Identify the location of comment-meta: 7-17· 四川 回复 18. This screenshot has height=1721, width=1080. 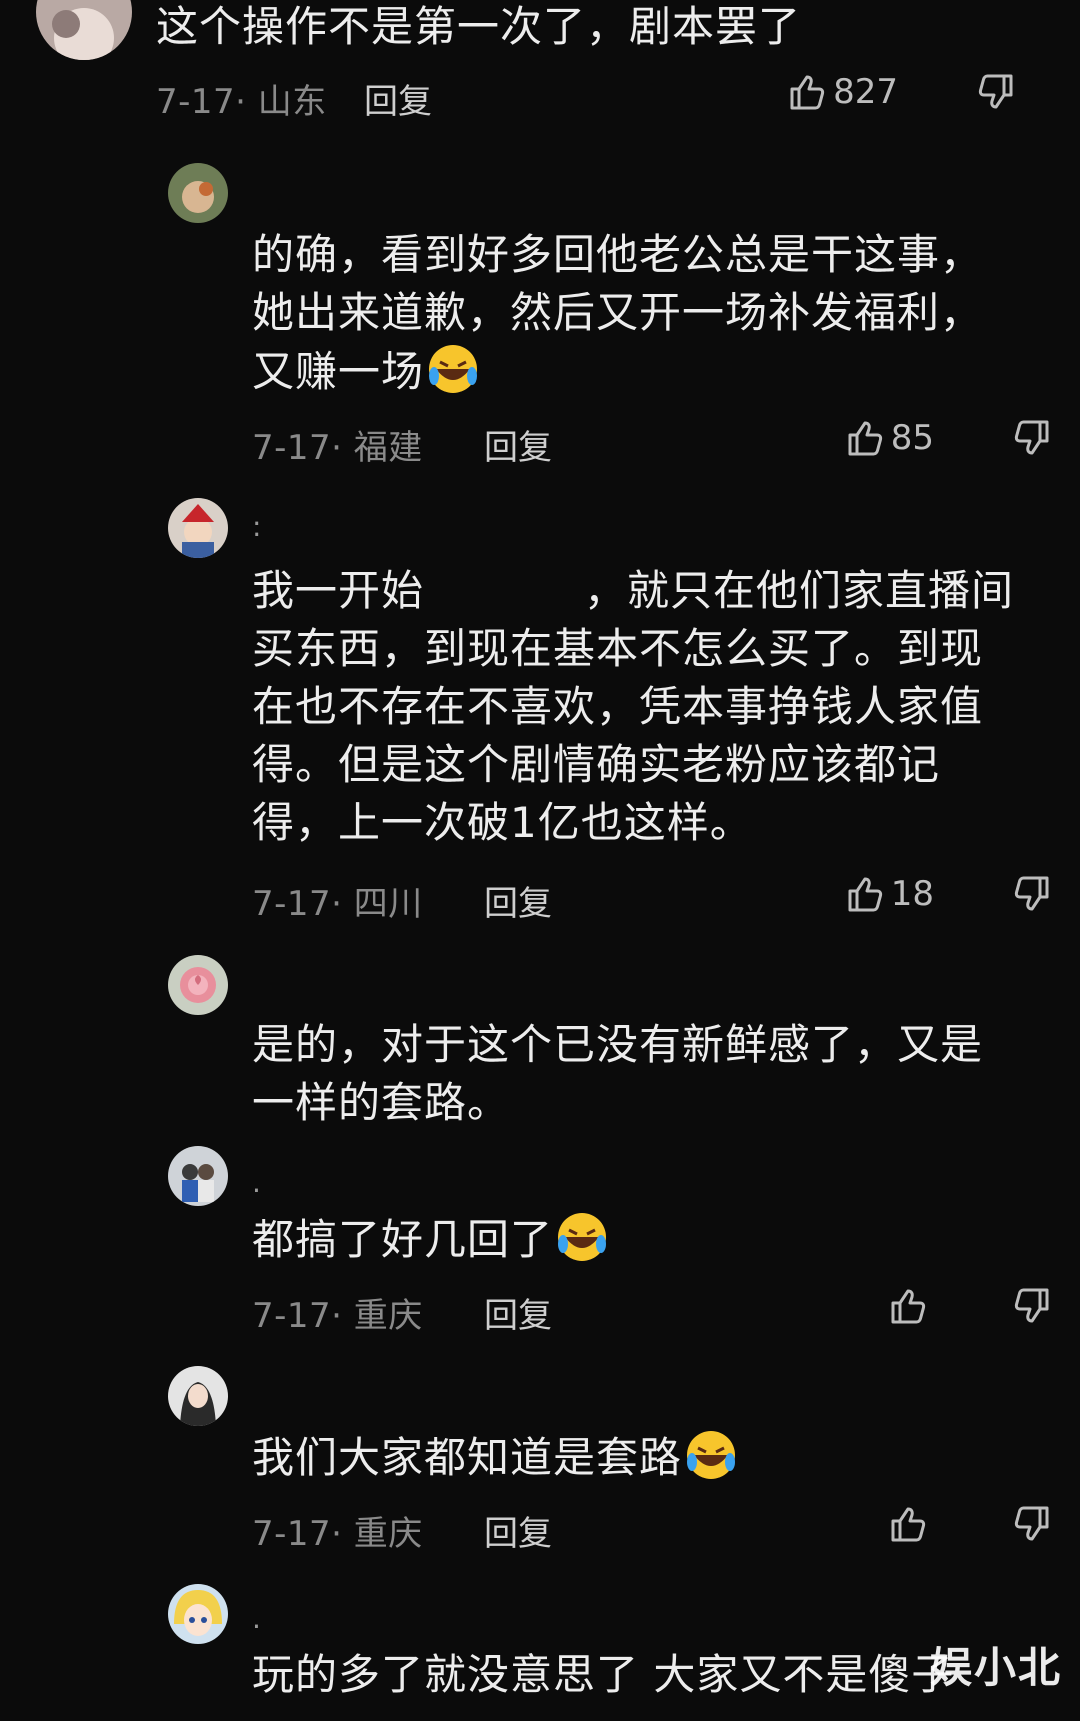
(652, 900).